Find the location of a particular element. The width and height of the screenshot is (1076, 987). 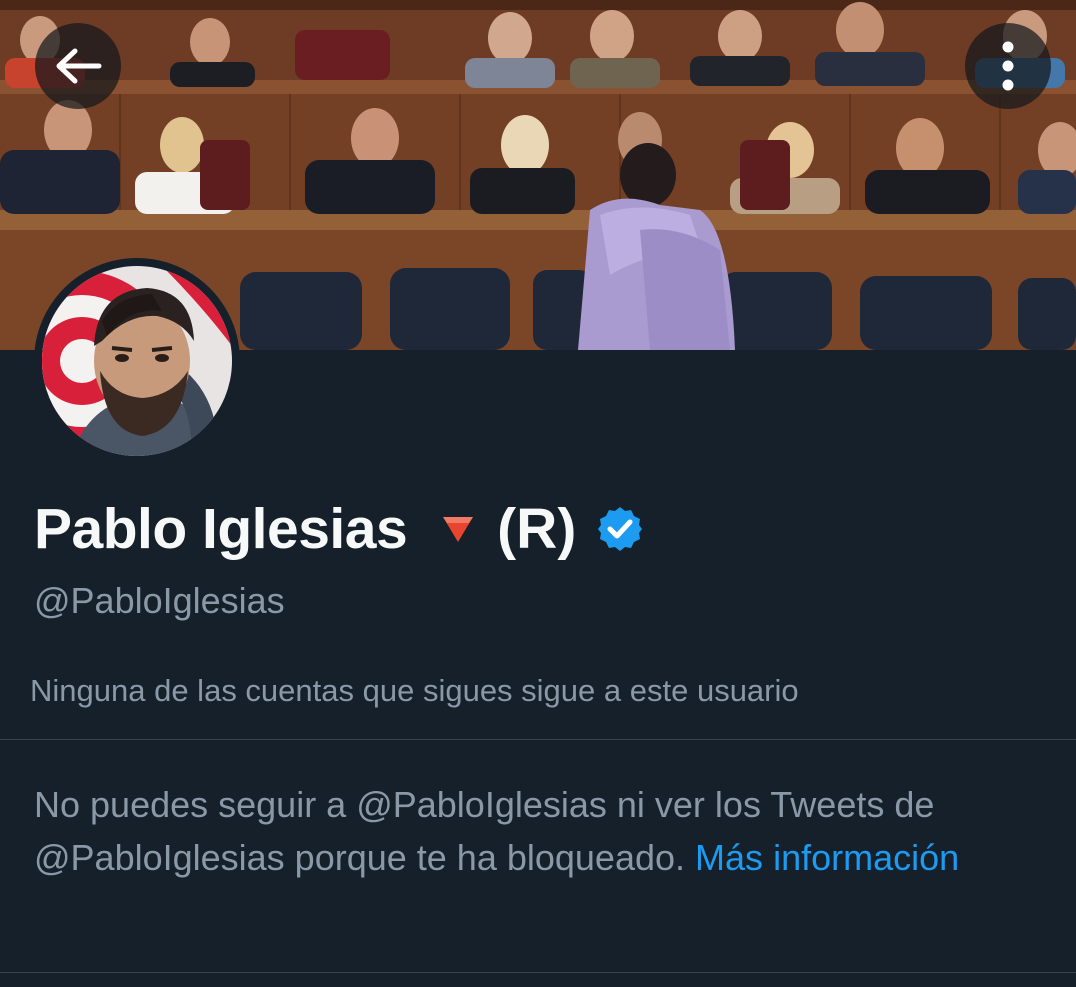

avatar is located at coordinates (137, 361).